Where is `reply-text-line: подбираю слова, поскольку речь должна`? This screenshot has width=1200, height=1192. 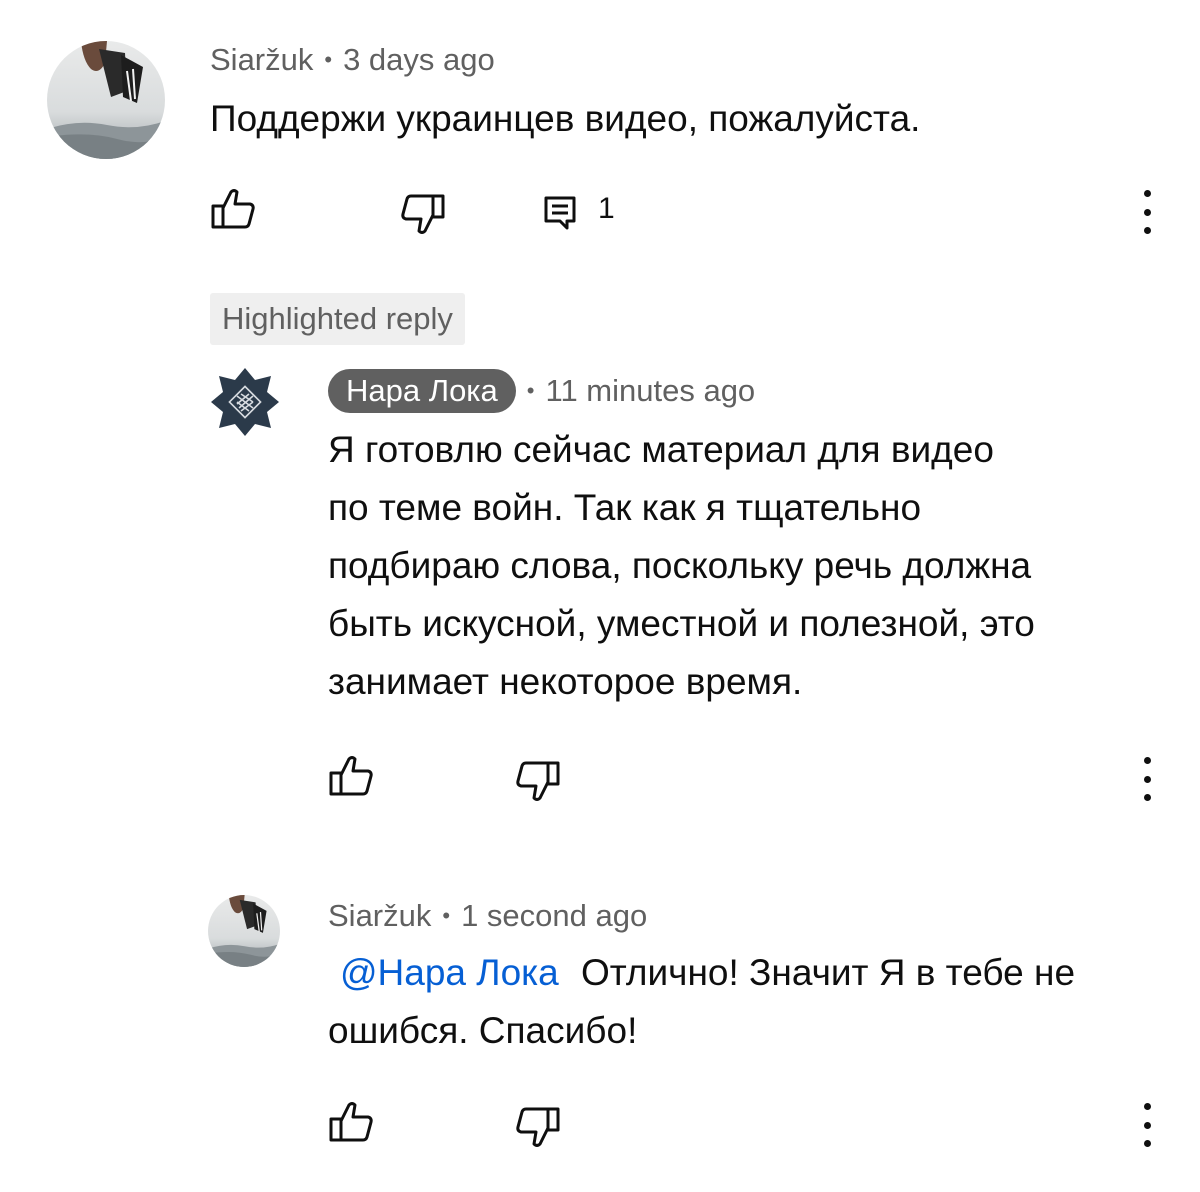 reply-text-line: подбираю слова, поскольку речь должна is located at coordinates (680, 565).